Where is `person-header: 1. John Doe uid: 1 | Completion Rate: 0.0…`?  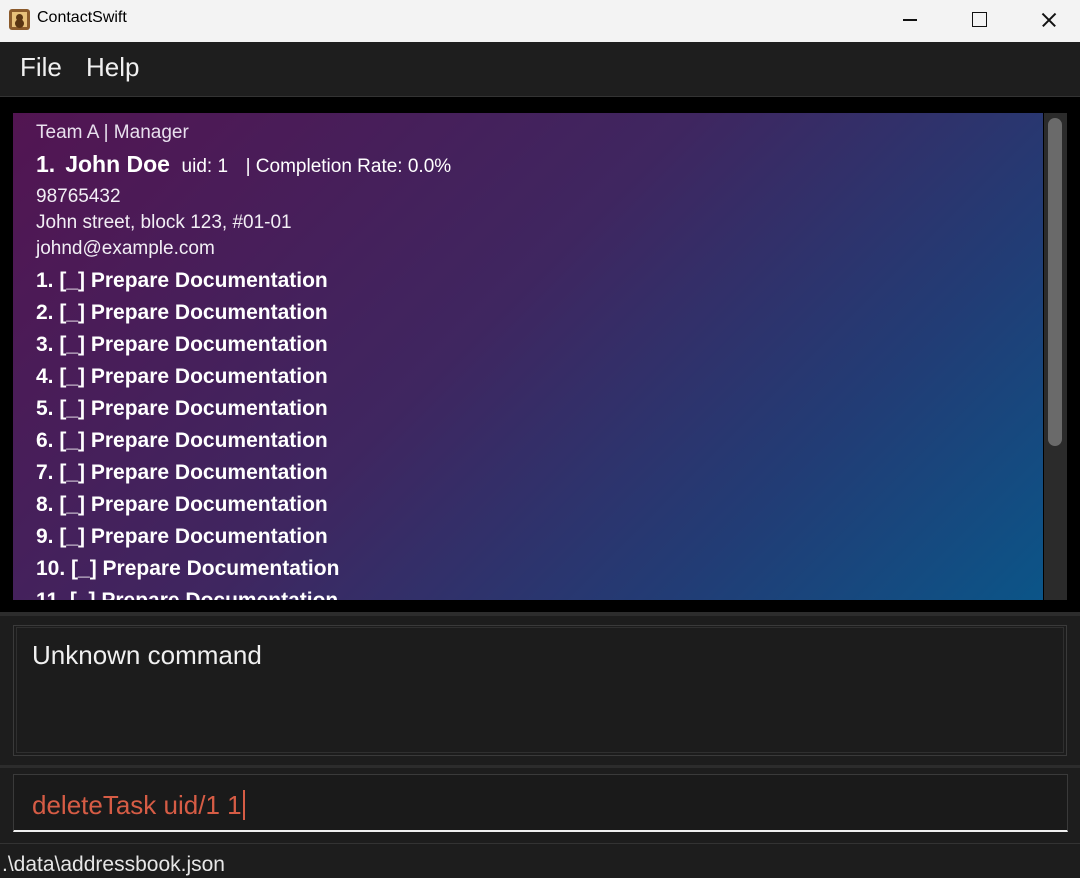 person-header: 1. John Doe uid: 1 | Completion Rate: 0.0… is located at coordinates (243, 164).